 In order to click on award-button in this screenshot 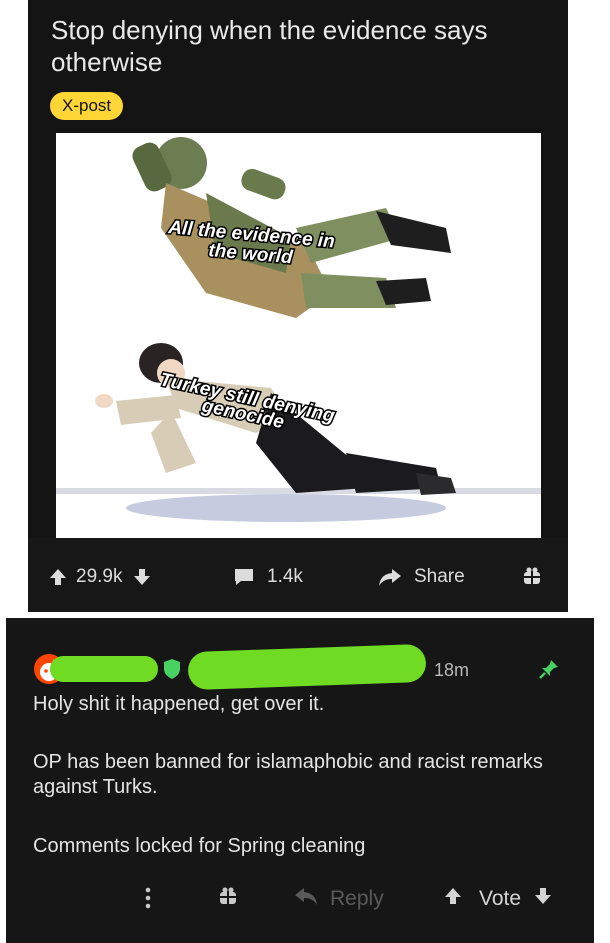, I will do `click(532, 576)`.